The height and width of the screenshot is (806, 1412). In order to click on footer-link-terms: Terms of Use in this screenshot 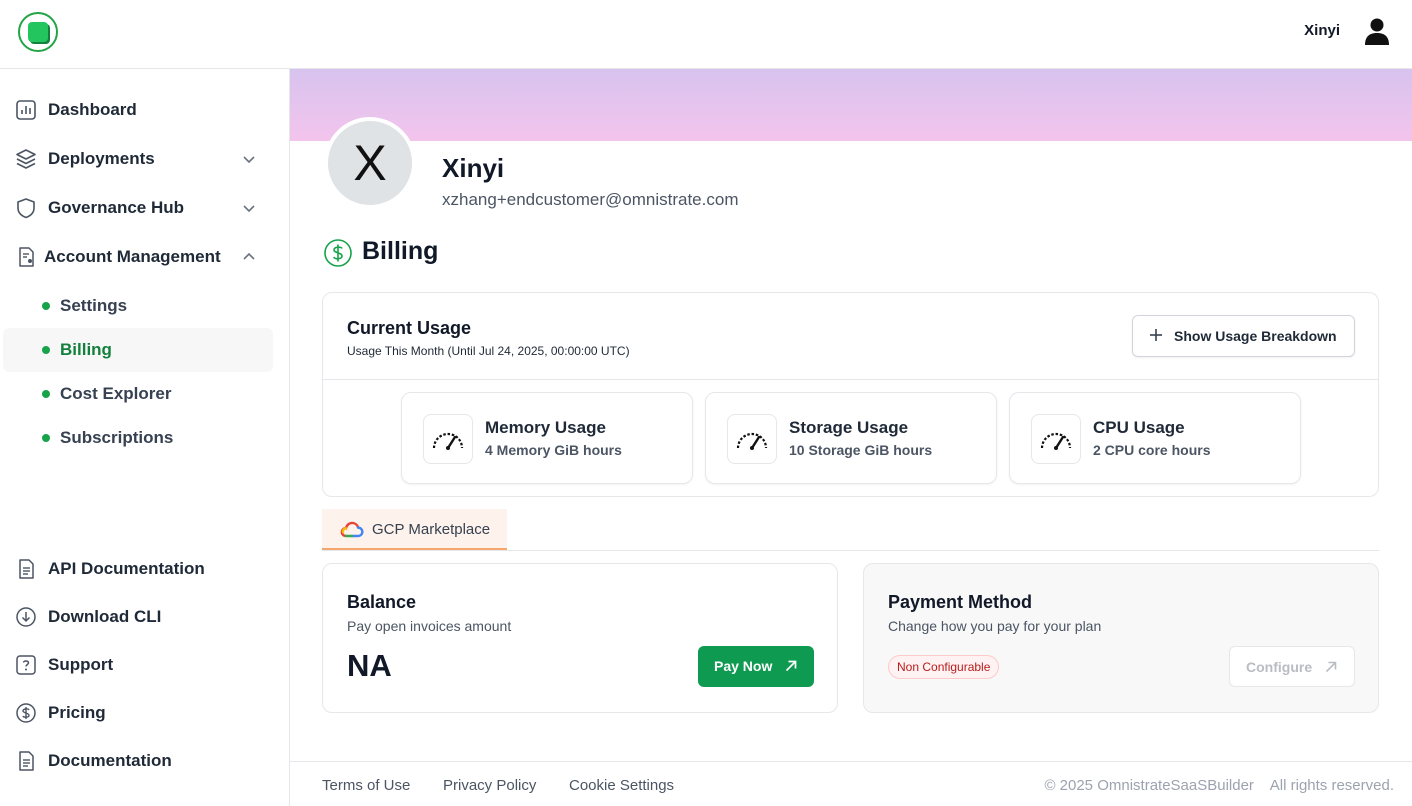, I will do `click(366, 785)`.